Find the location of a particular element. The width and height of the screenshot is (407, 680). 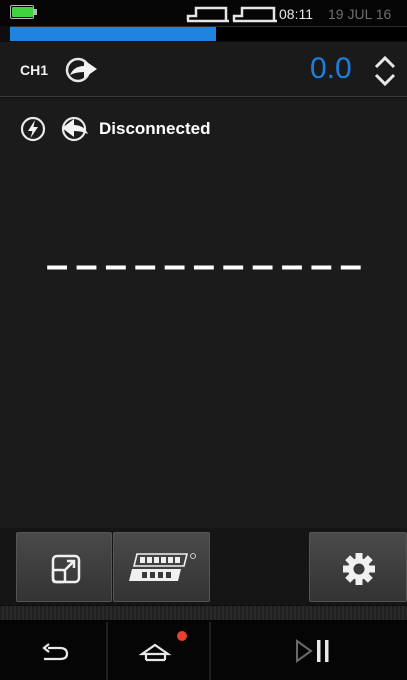

expand-icon is located at coordinates (66, 569).